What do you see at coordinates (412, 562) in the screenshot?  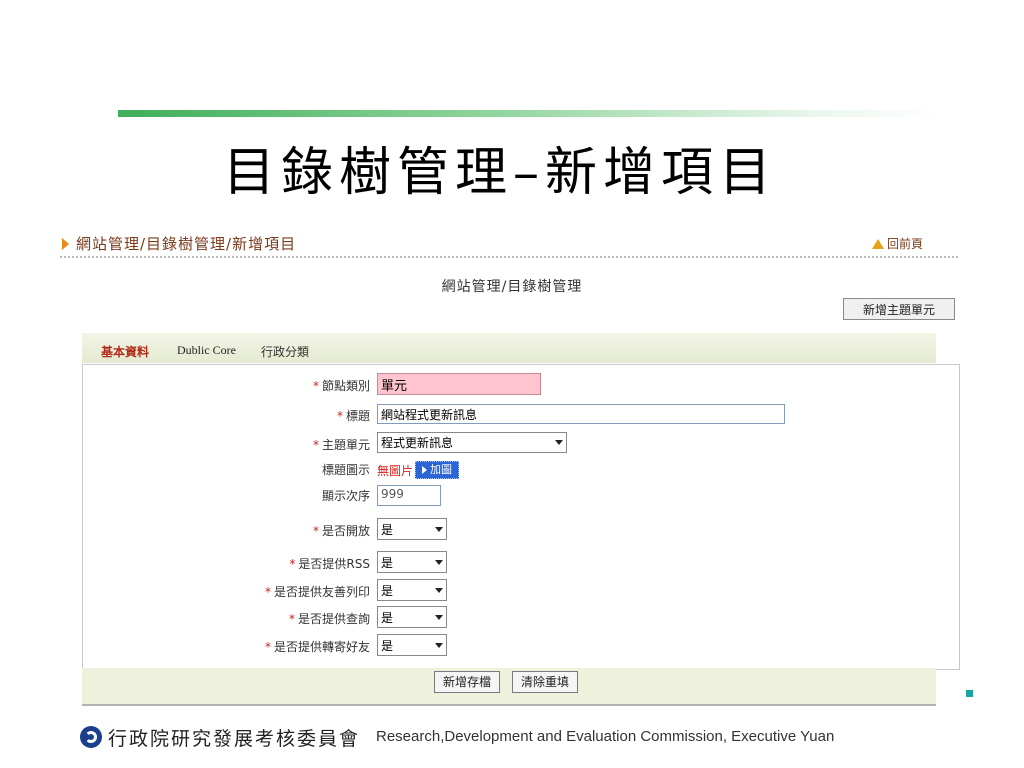 I see `provide-rss-select: 是` at bounding box center [412, 562].